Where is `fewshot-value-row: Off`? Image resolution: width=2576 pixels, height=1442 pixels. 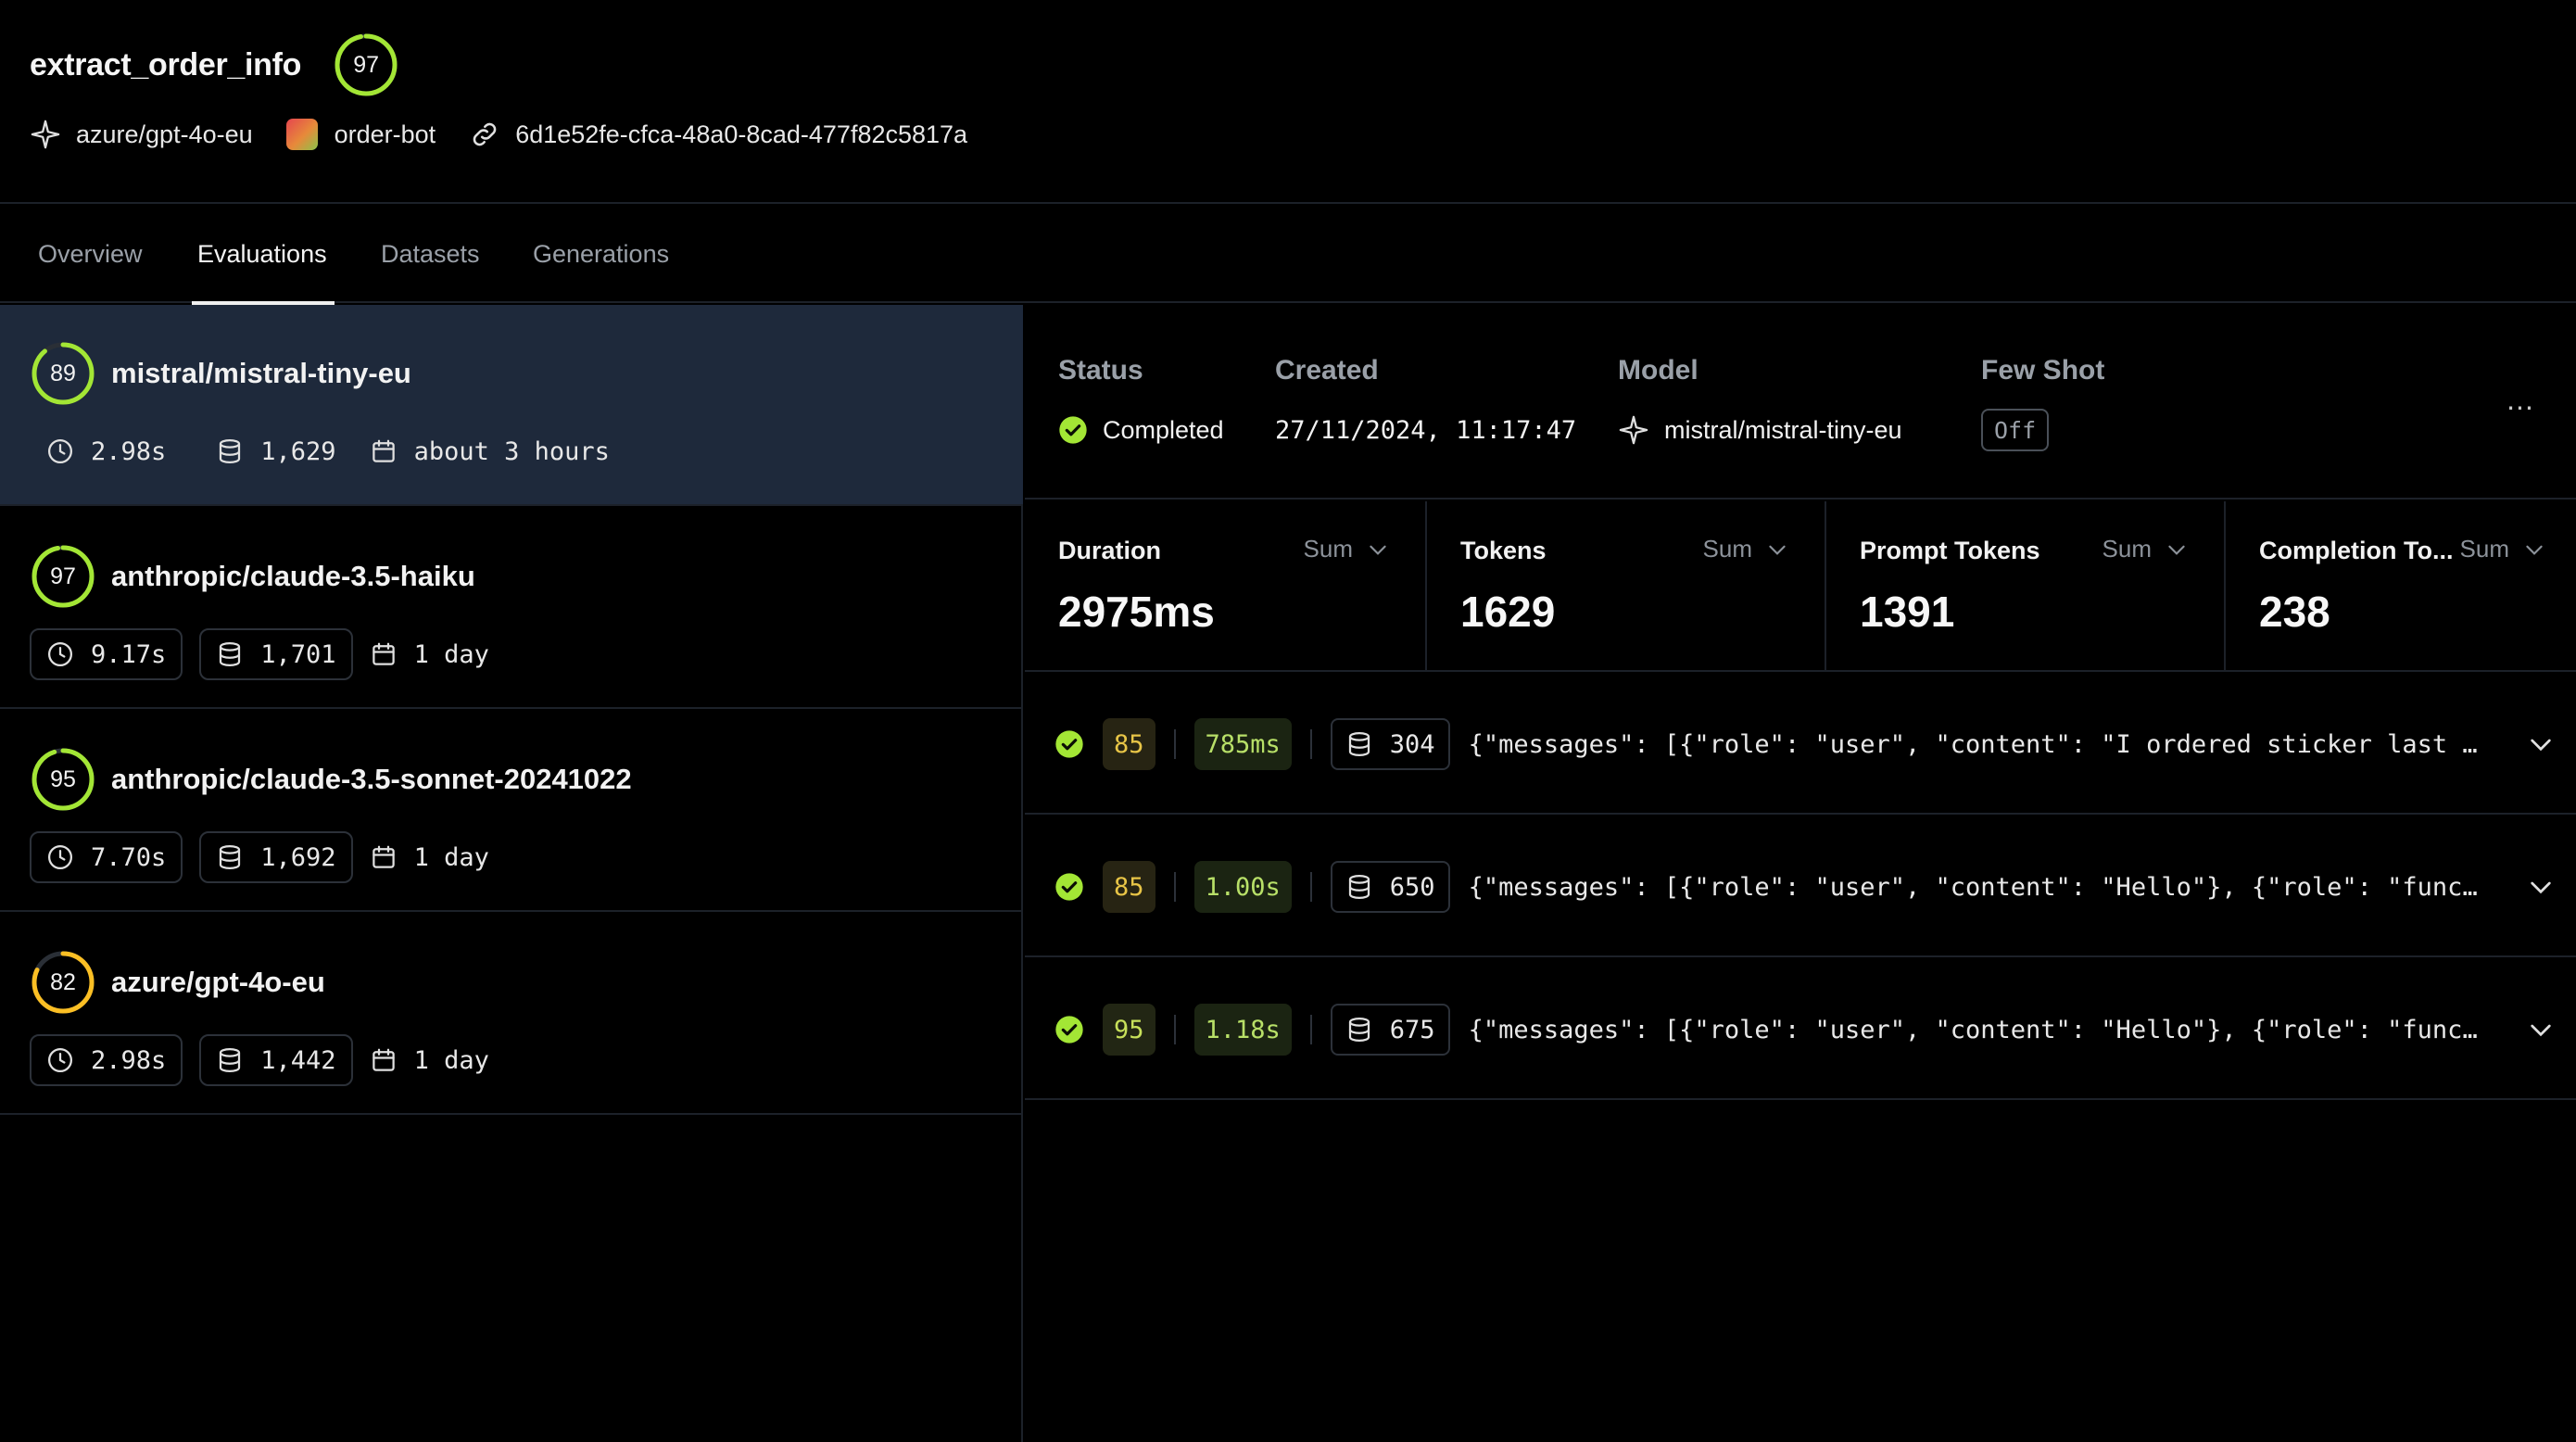
fewshot-value-row: Off is located at coordinates (2042, 430).